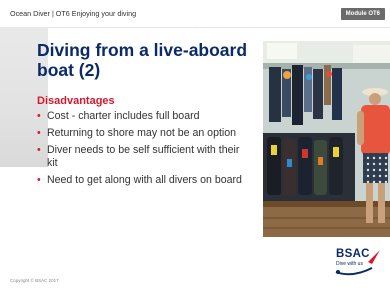 The image size is (390, 291). What do you see at coordinates (362, 14) in the screenshot?
I see `module-badge: Module OT6` at bounding box center [362, 14].